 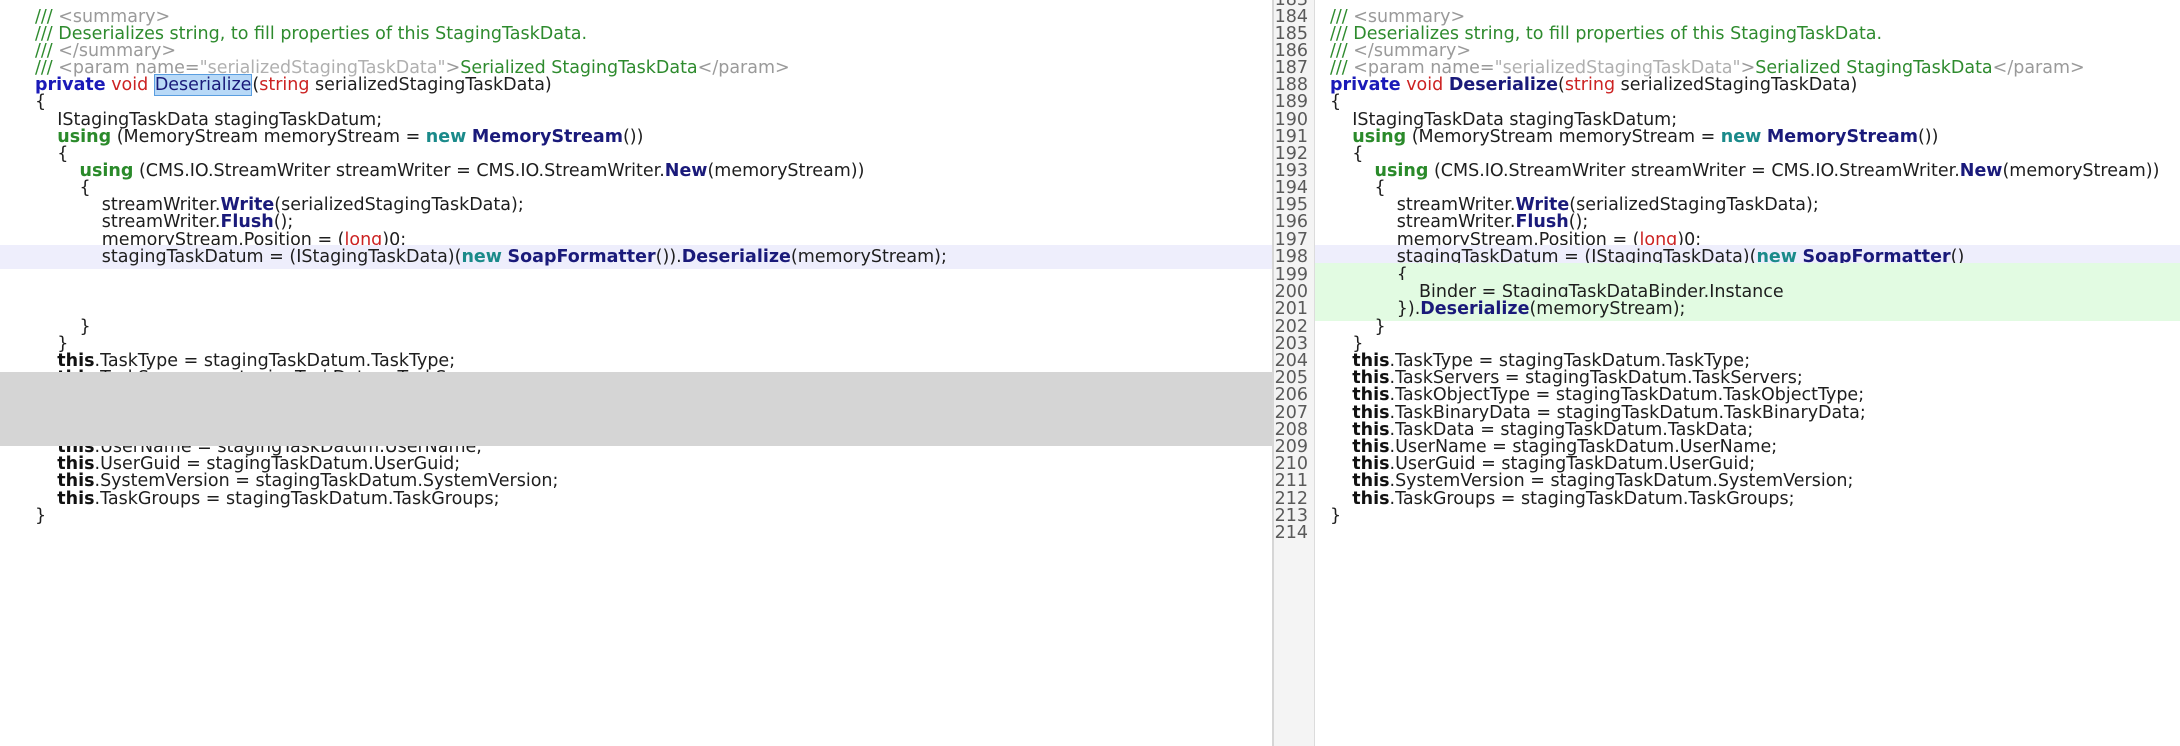 I want to click on code-token: (memoryStream);, so click(x=868, y=257).